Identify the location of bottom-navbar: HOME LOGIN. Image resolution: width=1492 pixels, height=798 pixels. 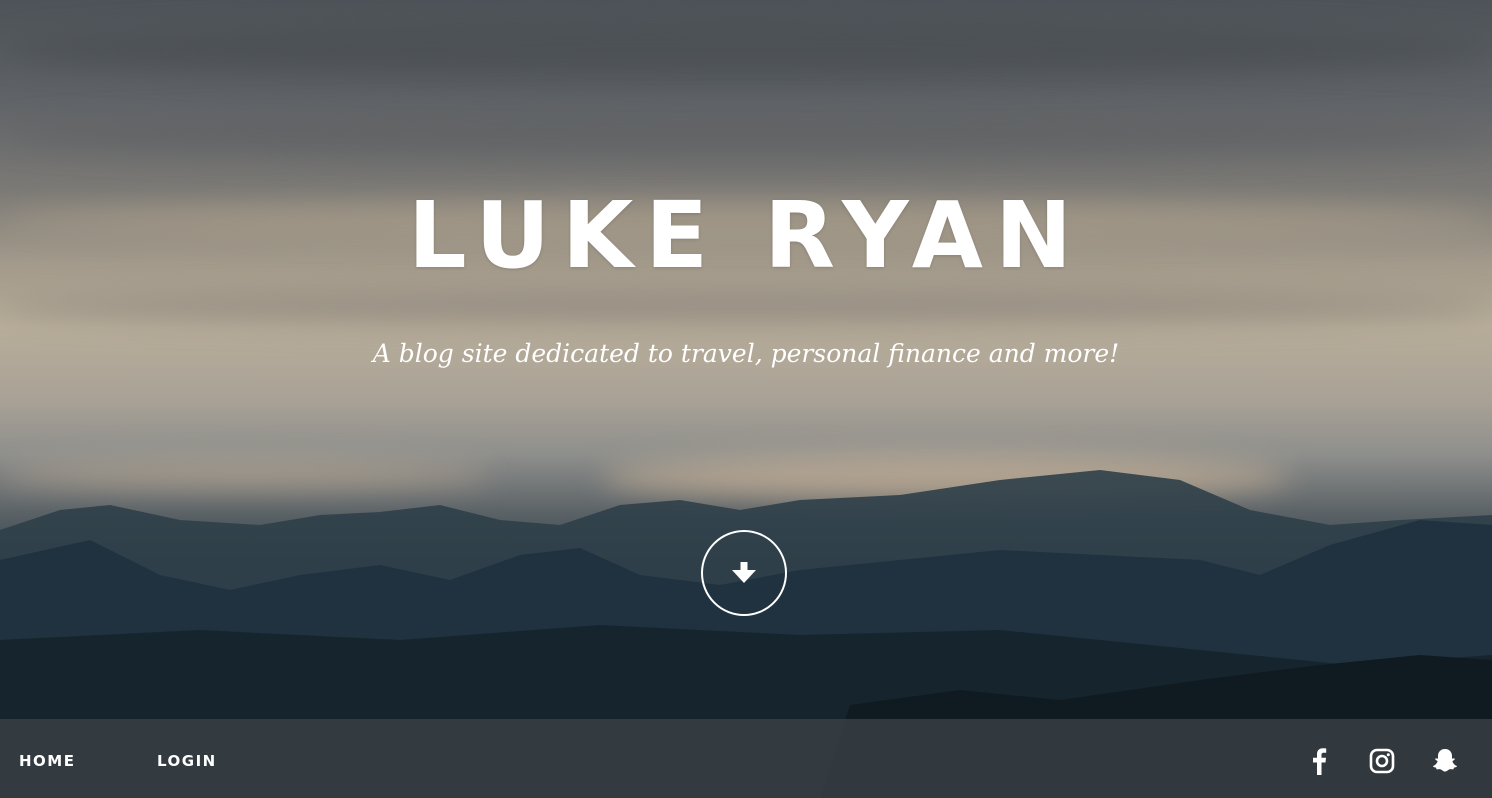
(746, 758).